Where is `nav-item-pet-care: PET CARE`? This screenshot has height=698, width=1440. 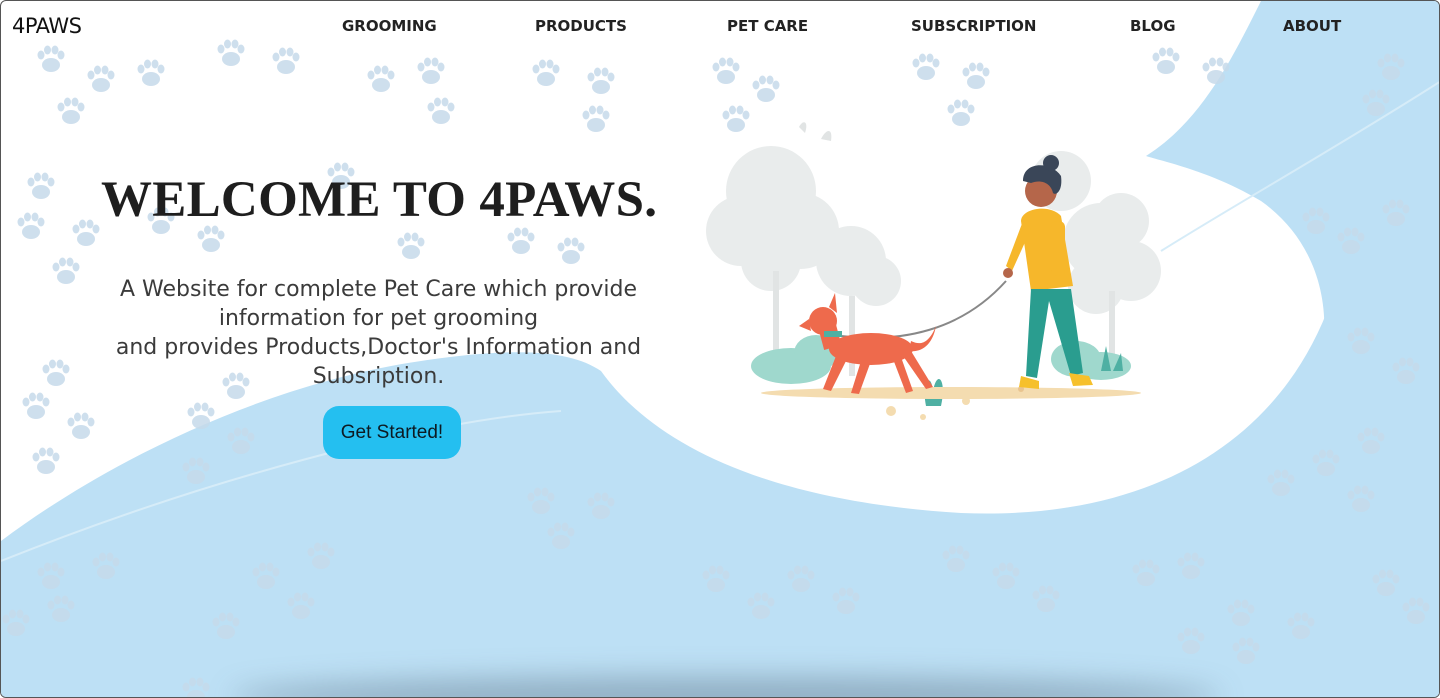 nav-item-pet-care: PET CARE is located at coordinates (767, 26).